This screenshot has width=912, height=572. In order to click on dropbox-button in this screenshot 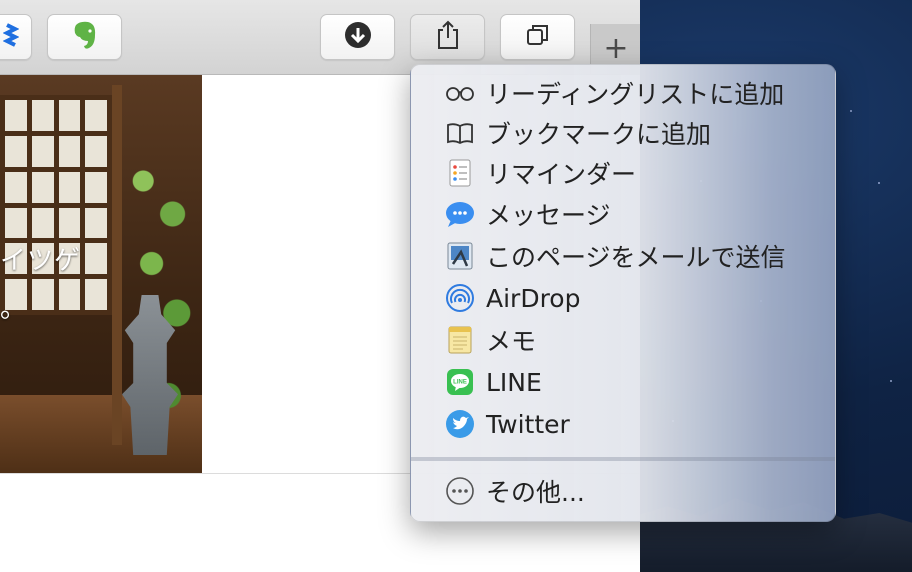, I will do `click(16, 37)`.